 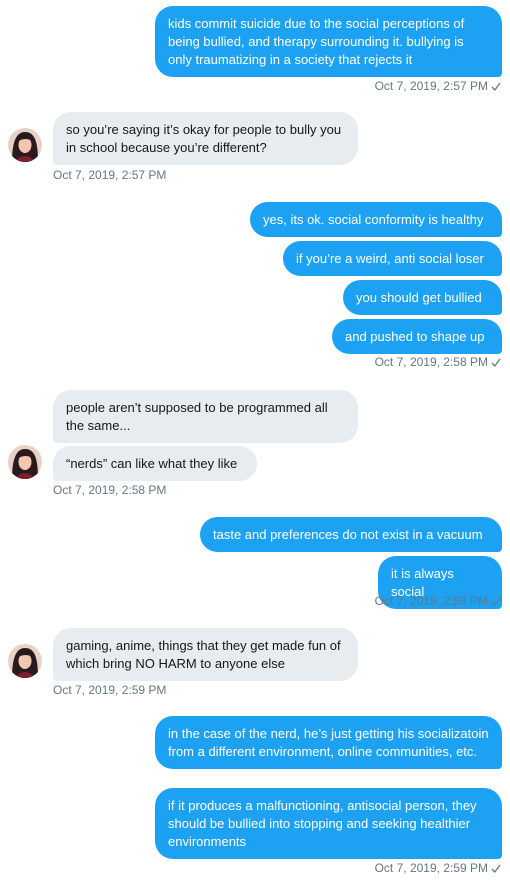 I want to click on message-bubble-outgoing: if you’re a weird, anti social loser, so click(x=392, y=258).